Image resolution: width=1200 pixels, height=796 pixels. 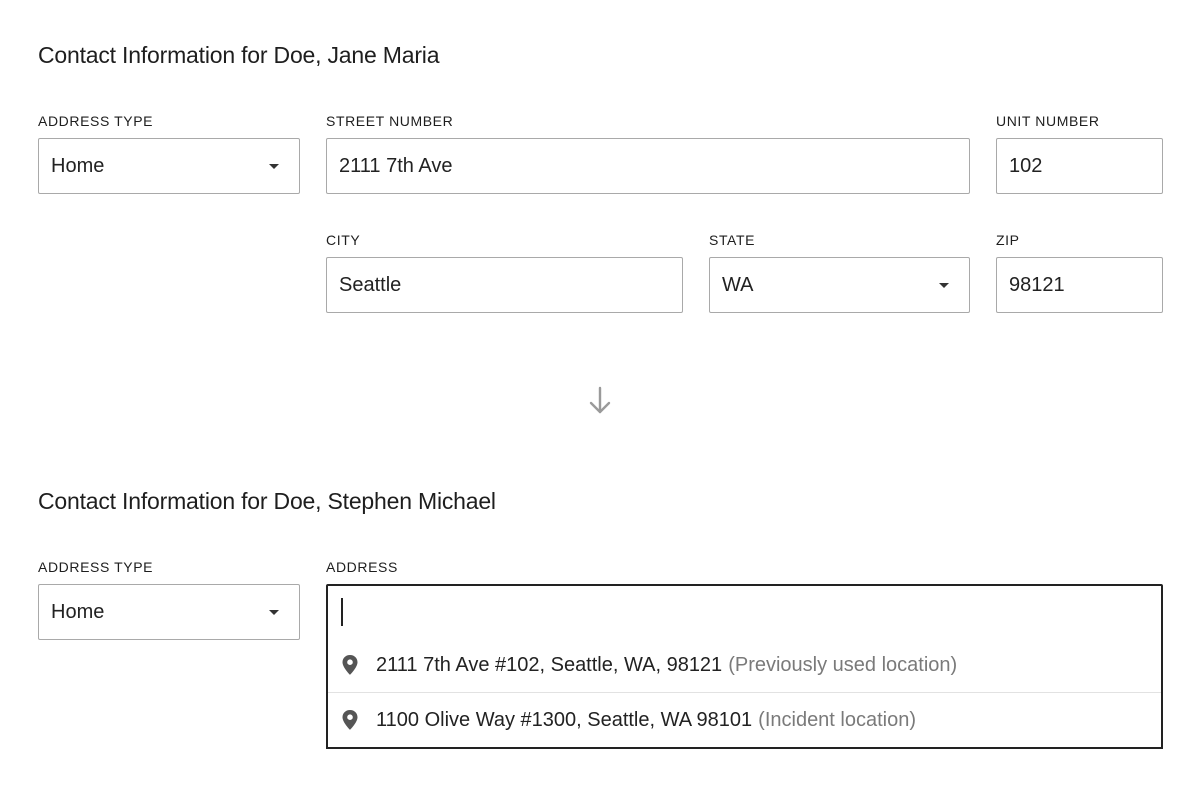 I want to click on zip-value: 98121, so click(x=1037, y=284).